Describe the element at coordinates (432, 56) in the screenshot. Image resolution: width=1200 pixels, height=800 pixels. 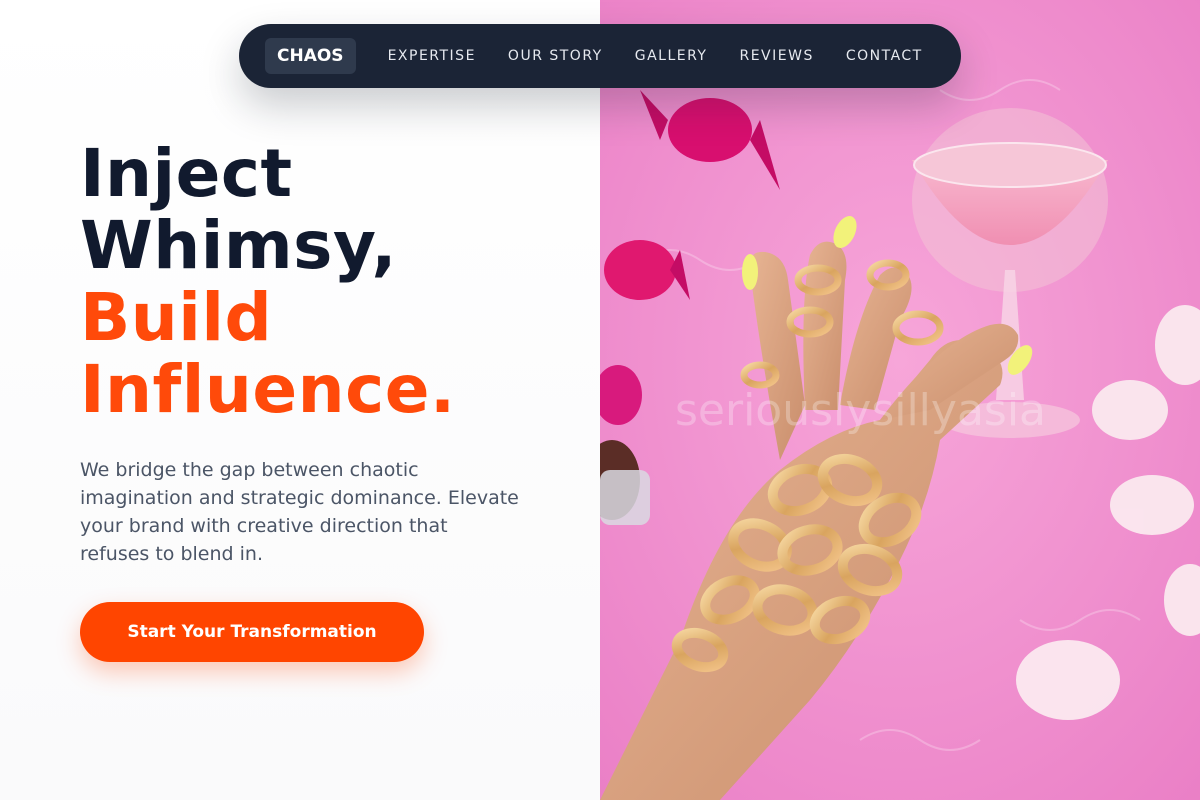
I see `nav-link-expertise: EXPERTISE` at that location.